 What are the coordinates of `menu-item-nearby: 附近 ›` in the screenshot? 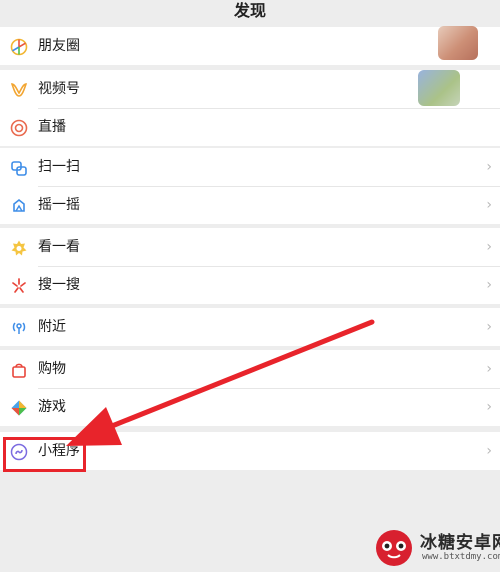 It's located at (250, 327).